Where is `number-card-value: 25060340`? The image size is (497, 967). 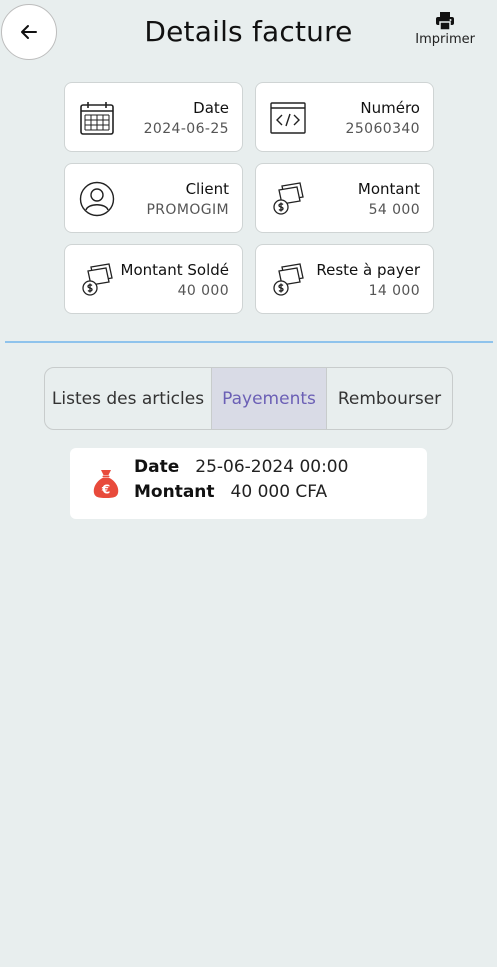 number-card-value: 25060340 is located at coordinates (382, 129).